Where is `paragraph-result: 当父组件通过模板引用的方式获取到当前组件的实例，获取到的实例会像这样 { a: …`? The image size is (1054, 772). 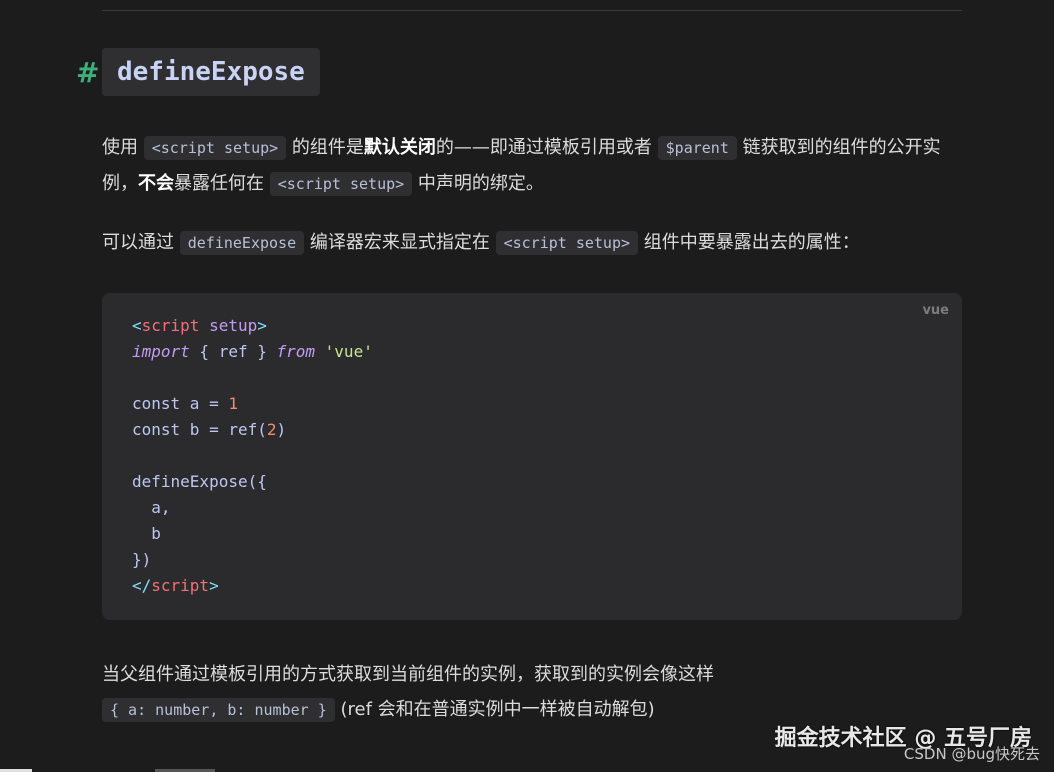
paragraph-result: 当父组件通过模板引用的方式获取到当前组件的实例，获取到的实例会像这样 { a: … is located at coordinates (532, 692).